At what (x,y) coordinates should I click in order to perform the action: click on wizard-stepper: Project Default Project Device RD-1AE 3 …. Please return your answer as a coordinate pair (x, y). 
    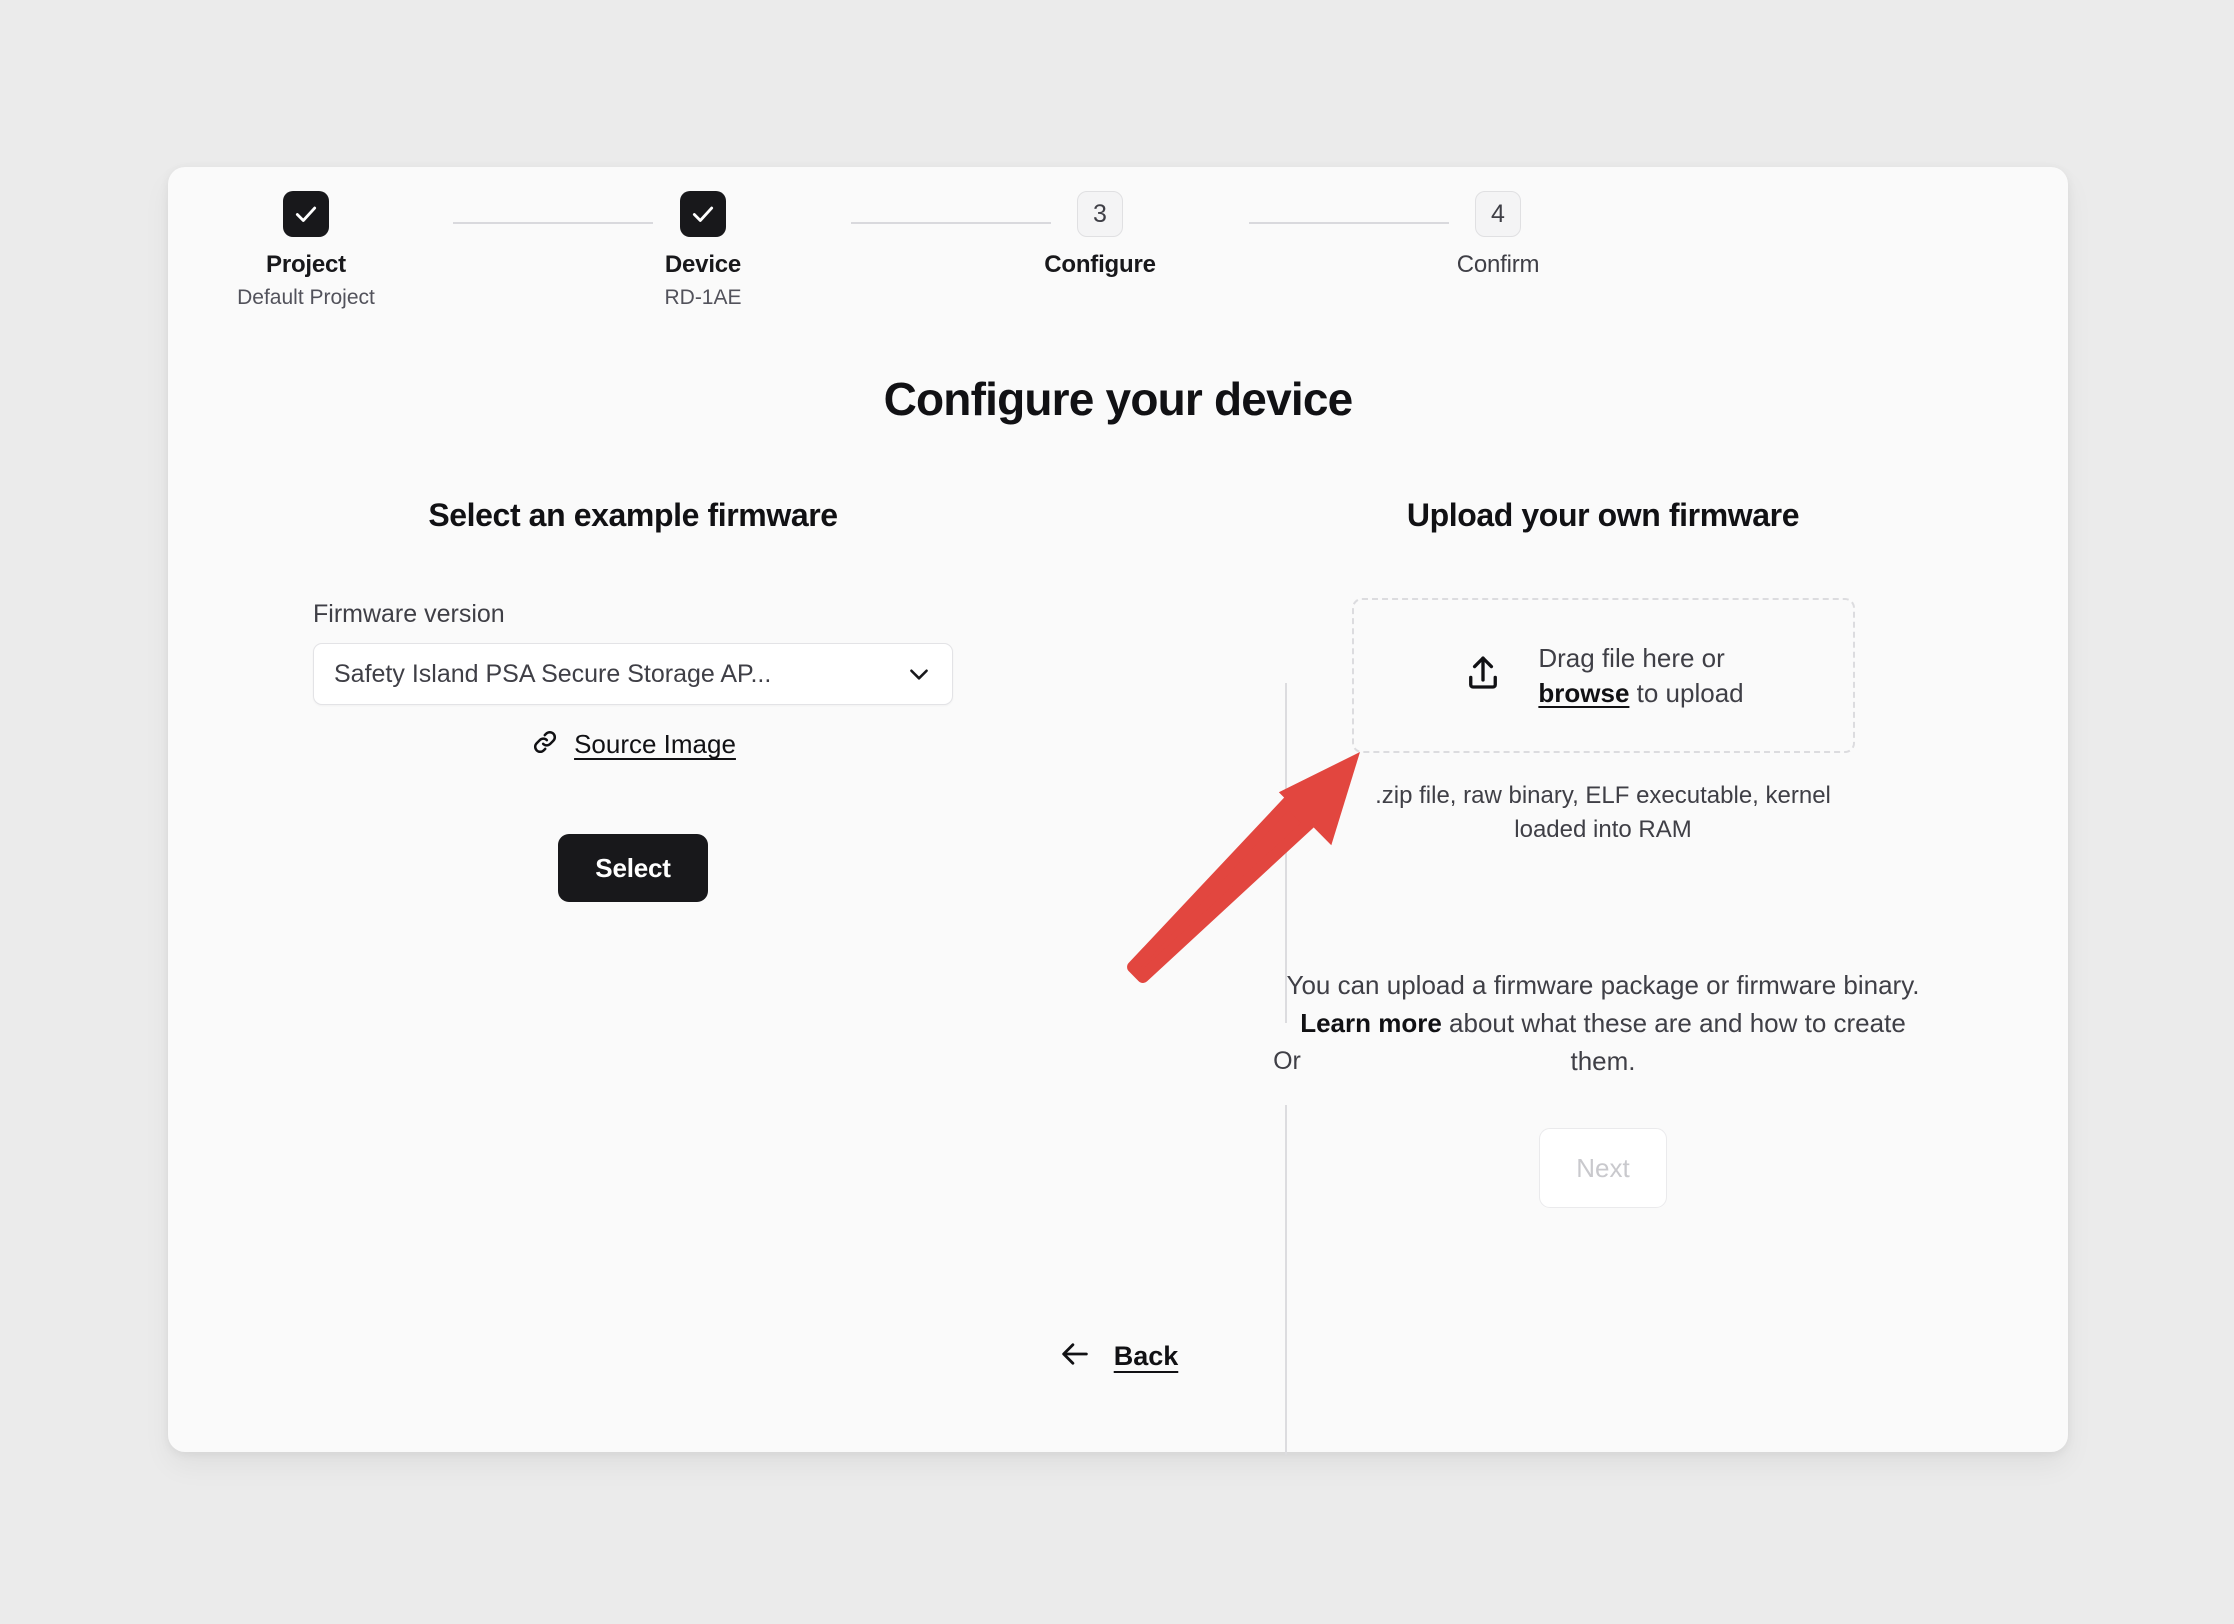
    Looking at the image, I should click on (1118, 247).